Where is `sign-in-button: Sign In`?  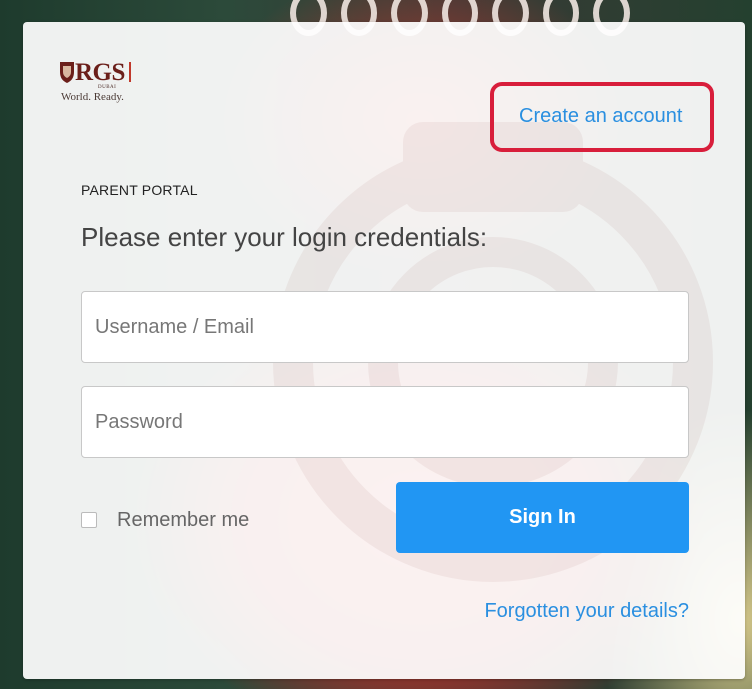
sign-in-button: Sign In is located at coordinates (542, 517).